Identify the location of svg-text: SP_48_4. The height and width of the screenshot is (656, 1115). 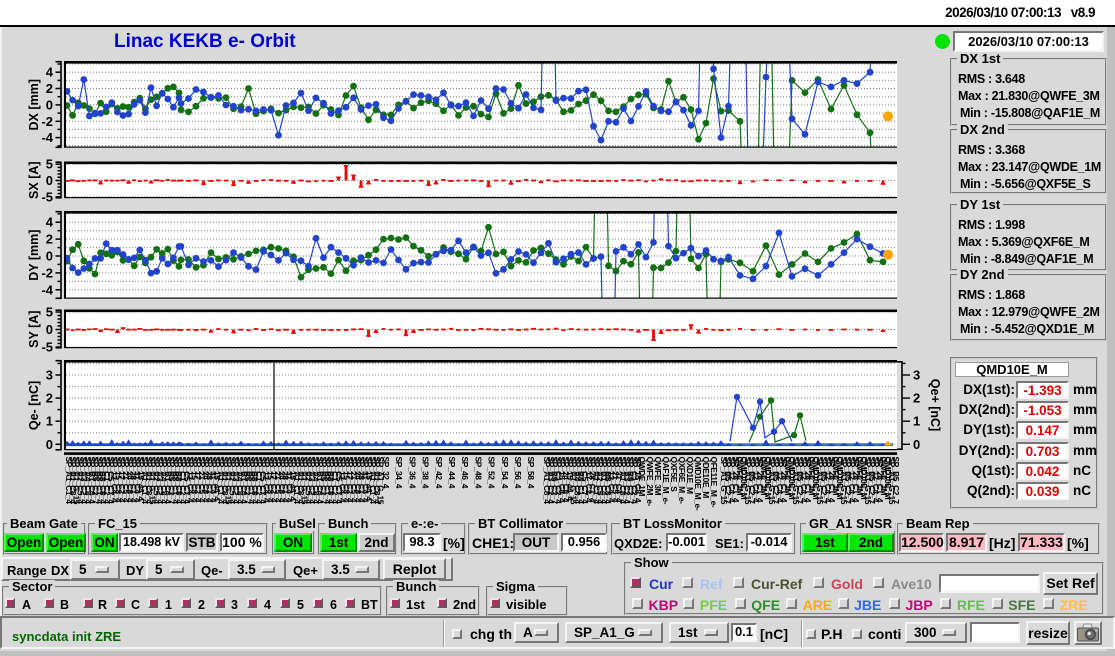
(478, 473).